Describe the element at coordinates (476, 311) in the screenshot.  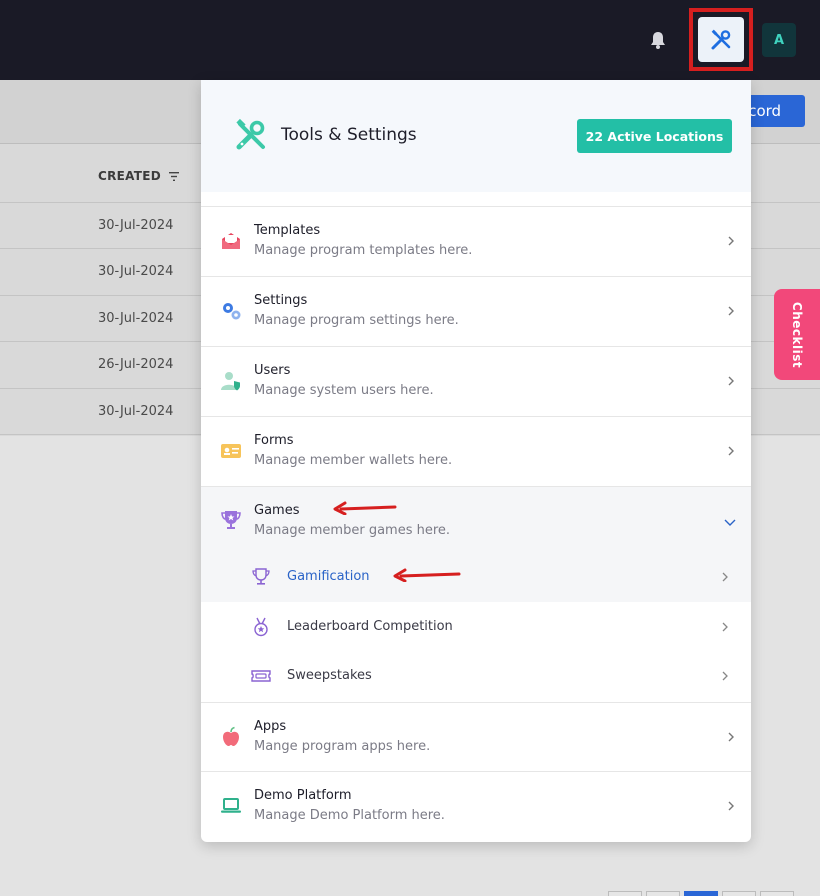
I see `menu-item-settings: Settings Manage program settings here.` at that location.